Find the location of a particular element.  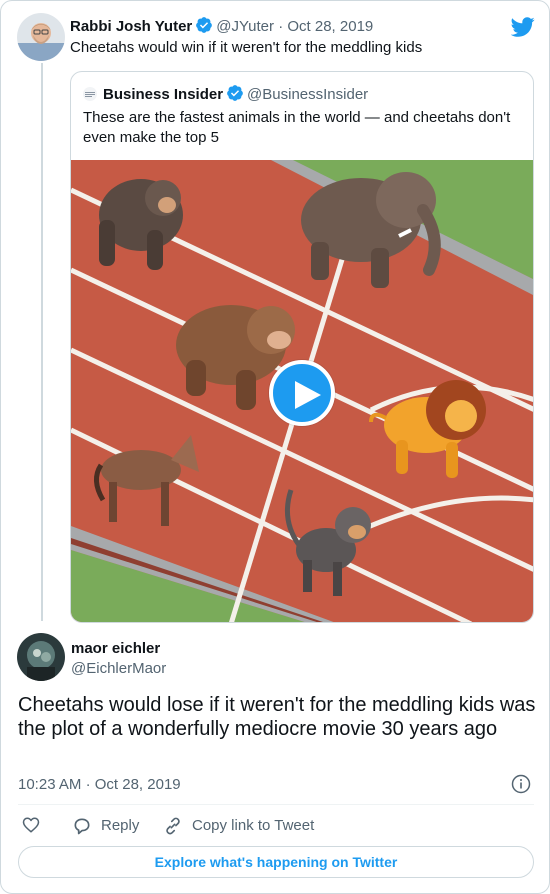

author-handle: @JYuter is located at coordinates (245, 26).